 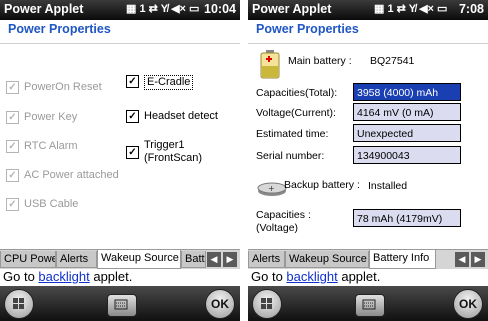 I want to click on checkbox-label: AC Power attached, so click(x=71, y=175).